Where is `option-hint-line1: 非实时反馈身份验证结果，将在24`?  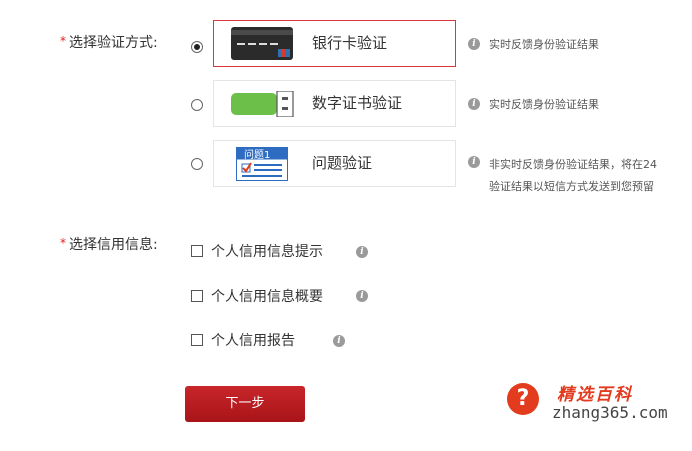
option-hint-line1: 非实时反馈身份验证结果，将在24 is located at coordinates (573, 164).